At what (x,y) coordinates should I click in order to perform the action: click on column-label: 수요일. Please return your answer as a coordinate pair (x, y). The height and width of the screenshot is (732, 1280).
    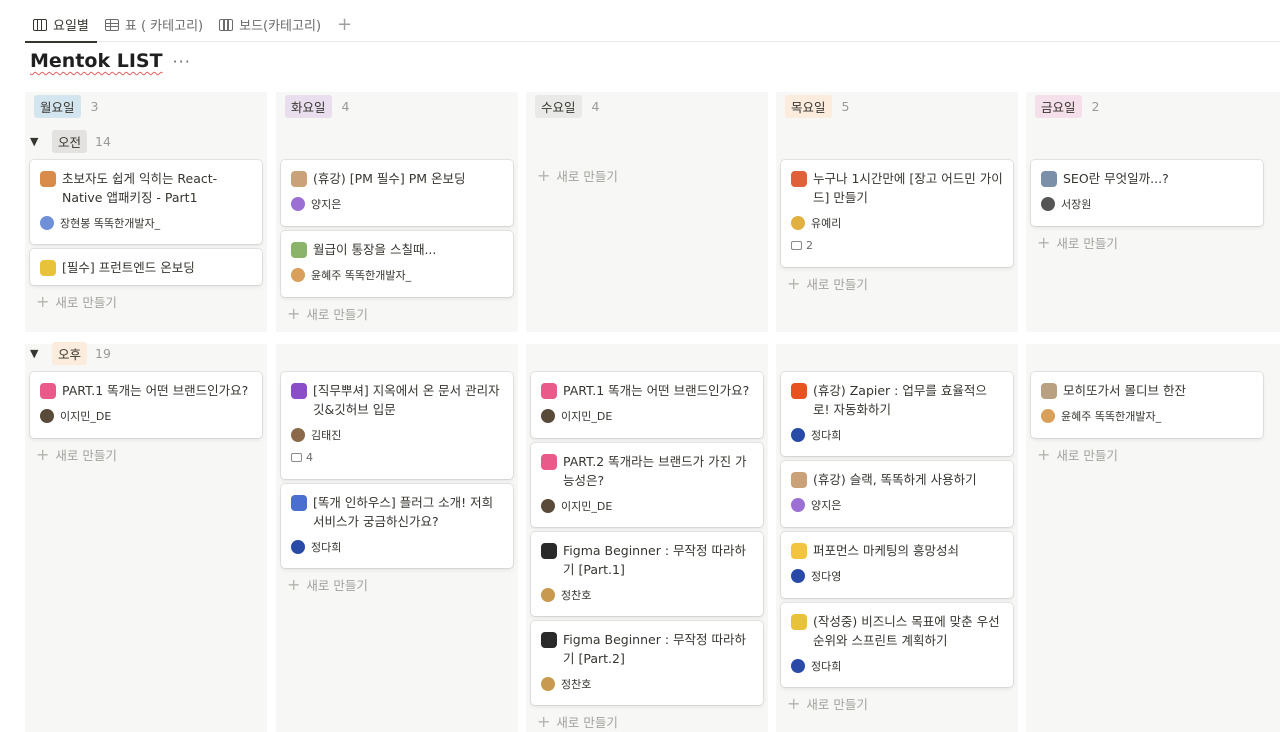
    Looking at the image, I should click on (558, 106).